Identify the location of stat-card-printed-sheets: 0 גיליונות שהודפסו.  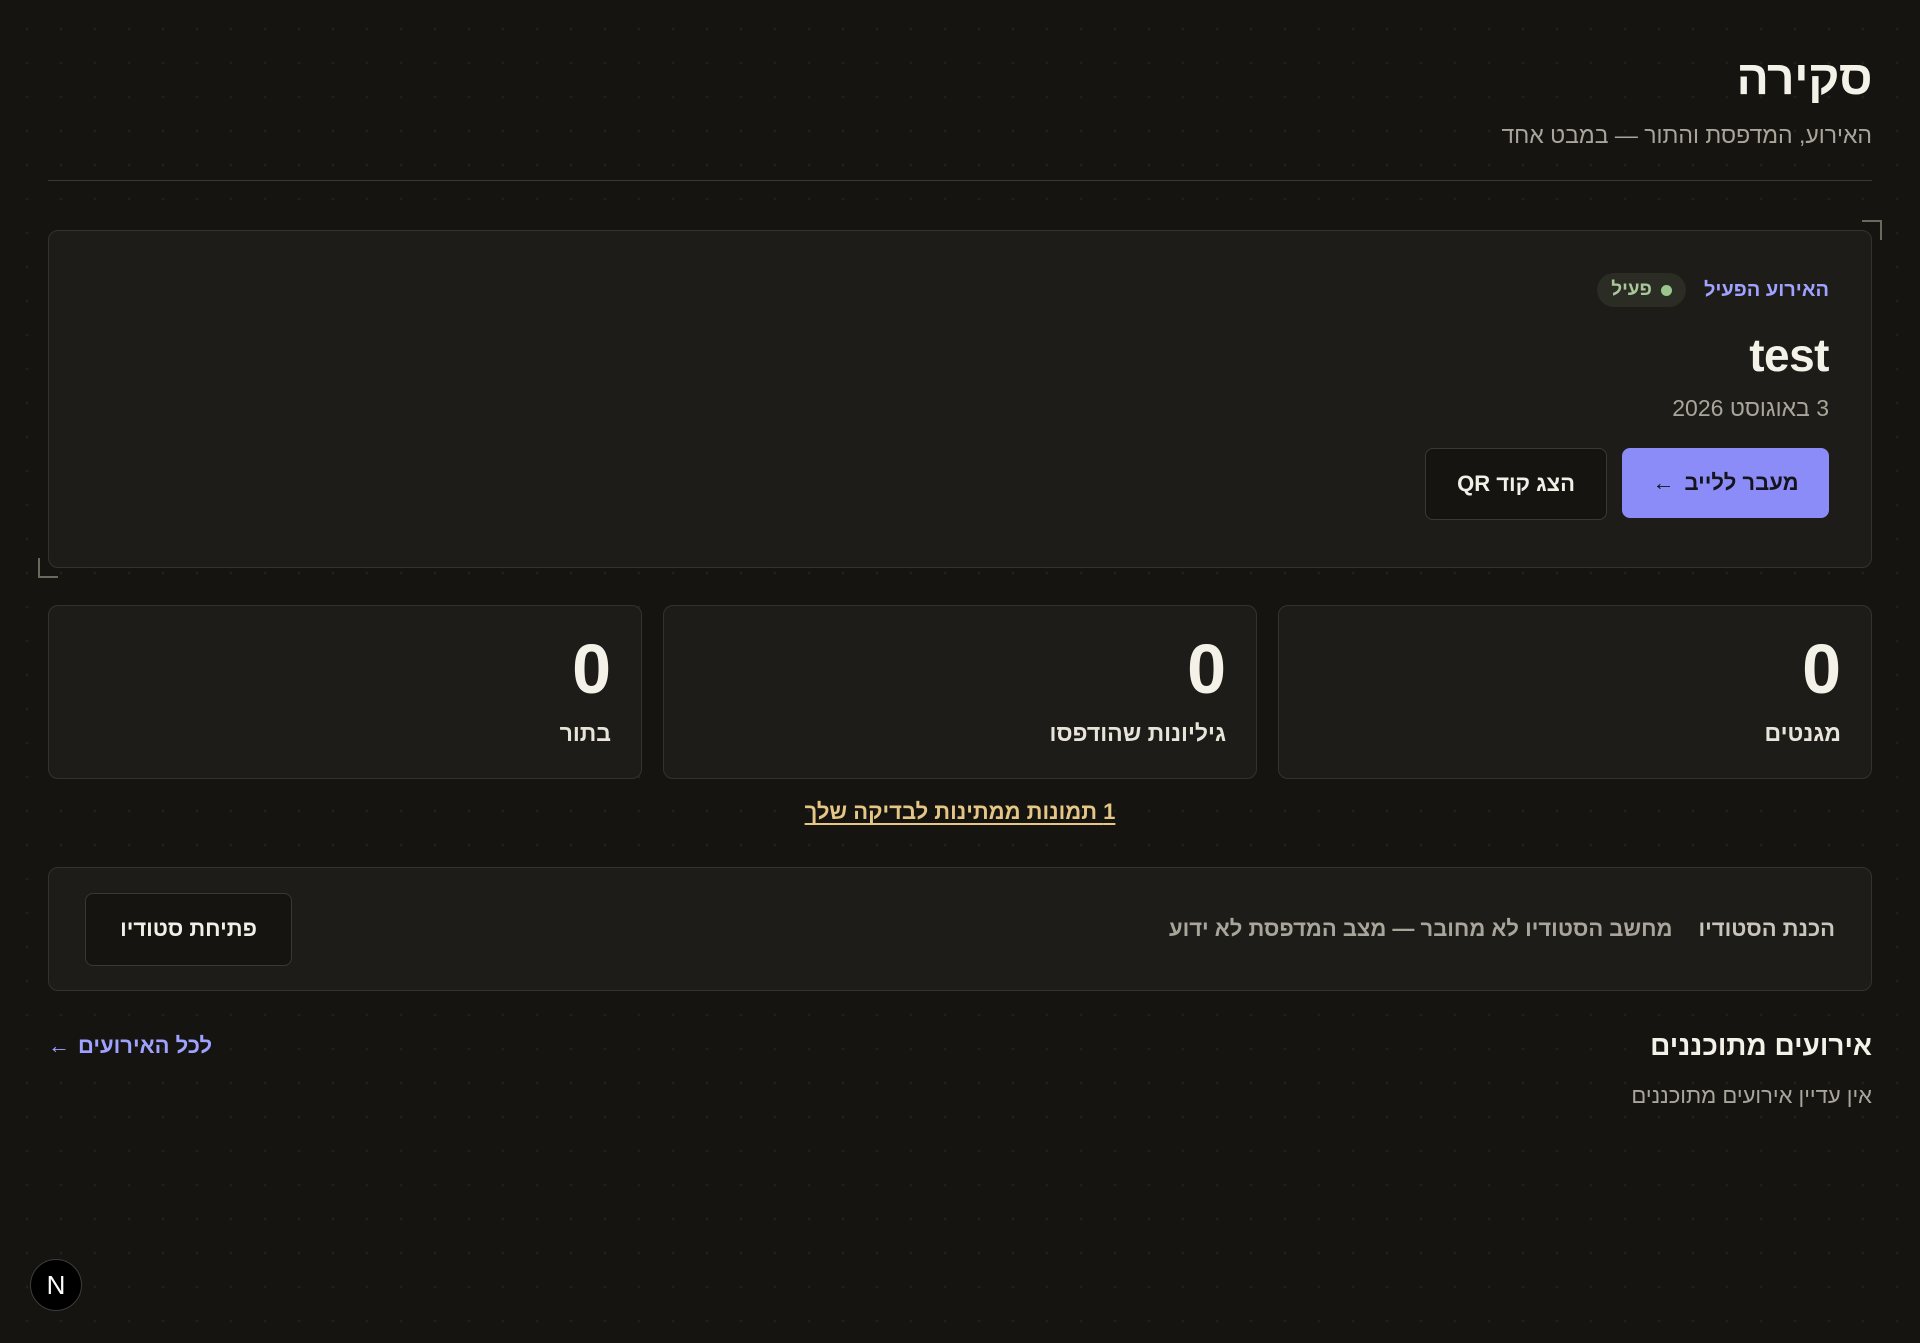
(960, 692).